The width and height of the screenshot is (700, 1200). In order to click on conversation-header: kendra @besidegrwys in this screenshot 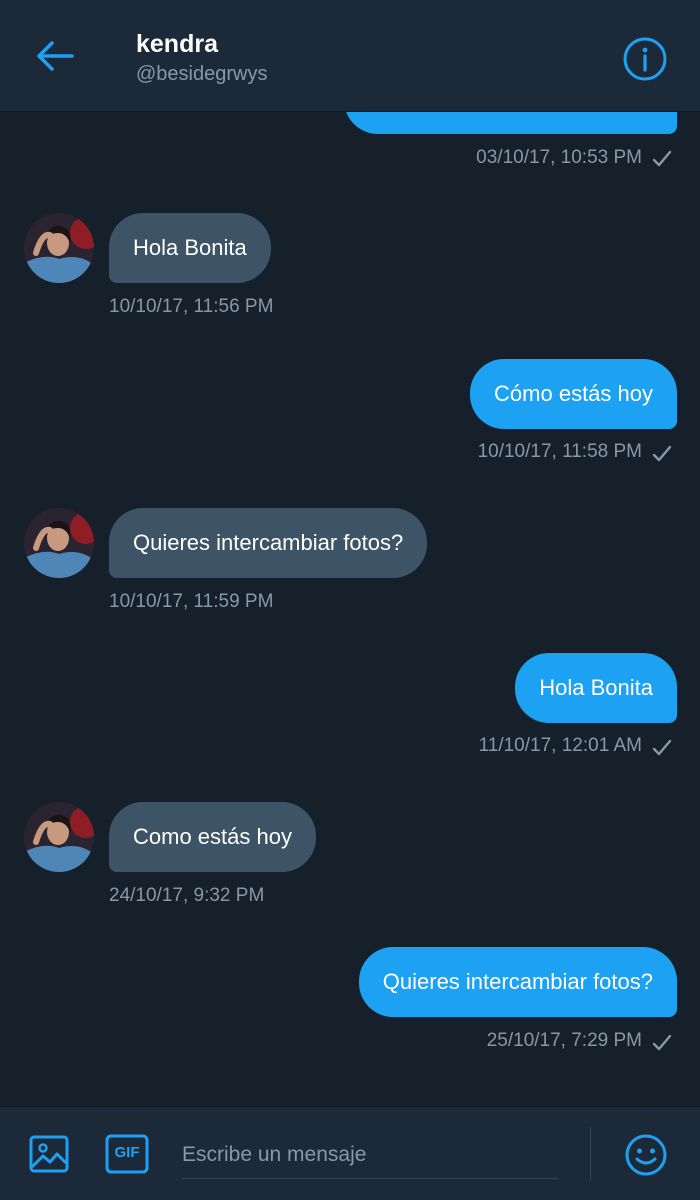, I will do `click(350, 56)`.